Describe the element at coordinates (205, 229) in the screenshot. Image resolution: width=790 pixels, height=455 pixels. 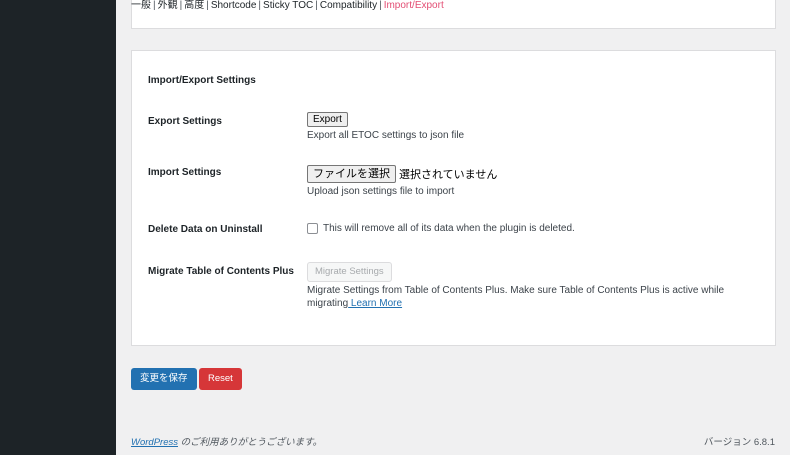
I see `delete-data-label: Delete Data on Uninstall` at that location.